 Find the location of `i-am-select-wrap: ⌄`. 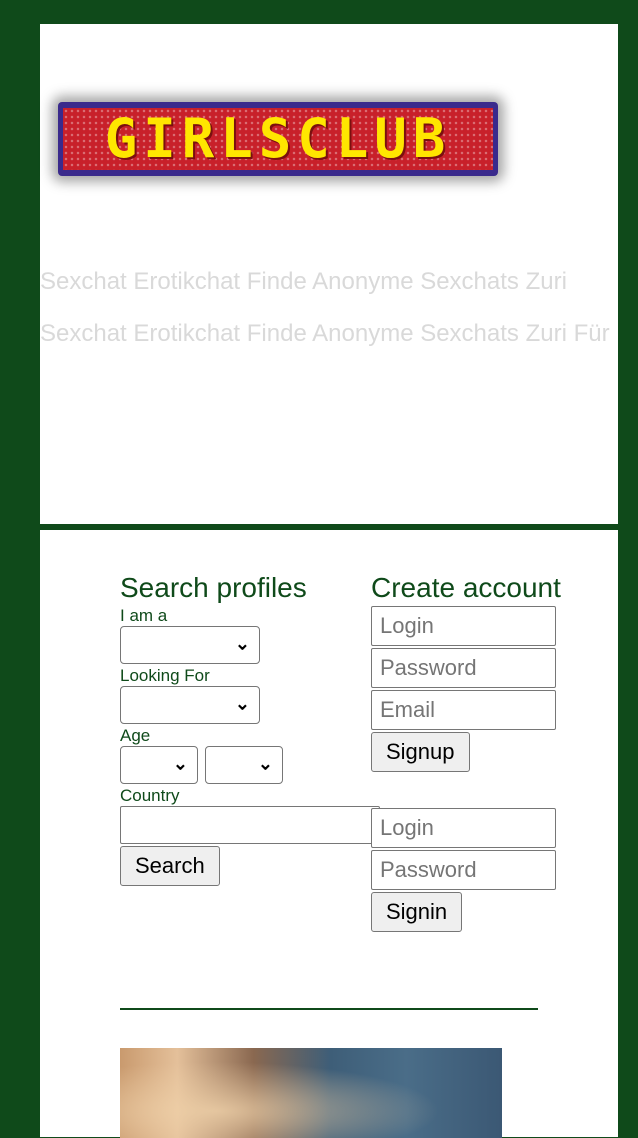

i-am-select-wrap: ⌄ is located at coordinates (190, 645).